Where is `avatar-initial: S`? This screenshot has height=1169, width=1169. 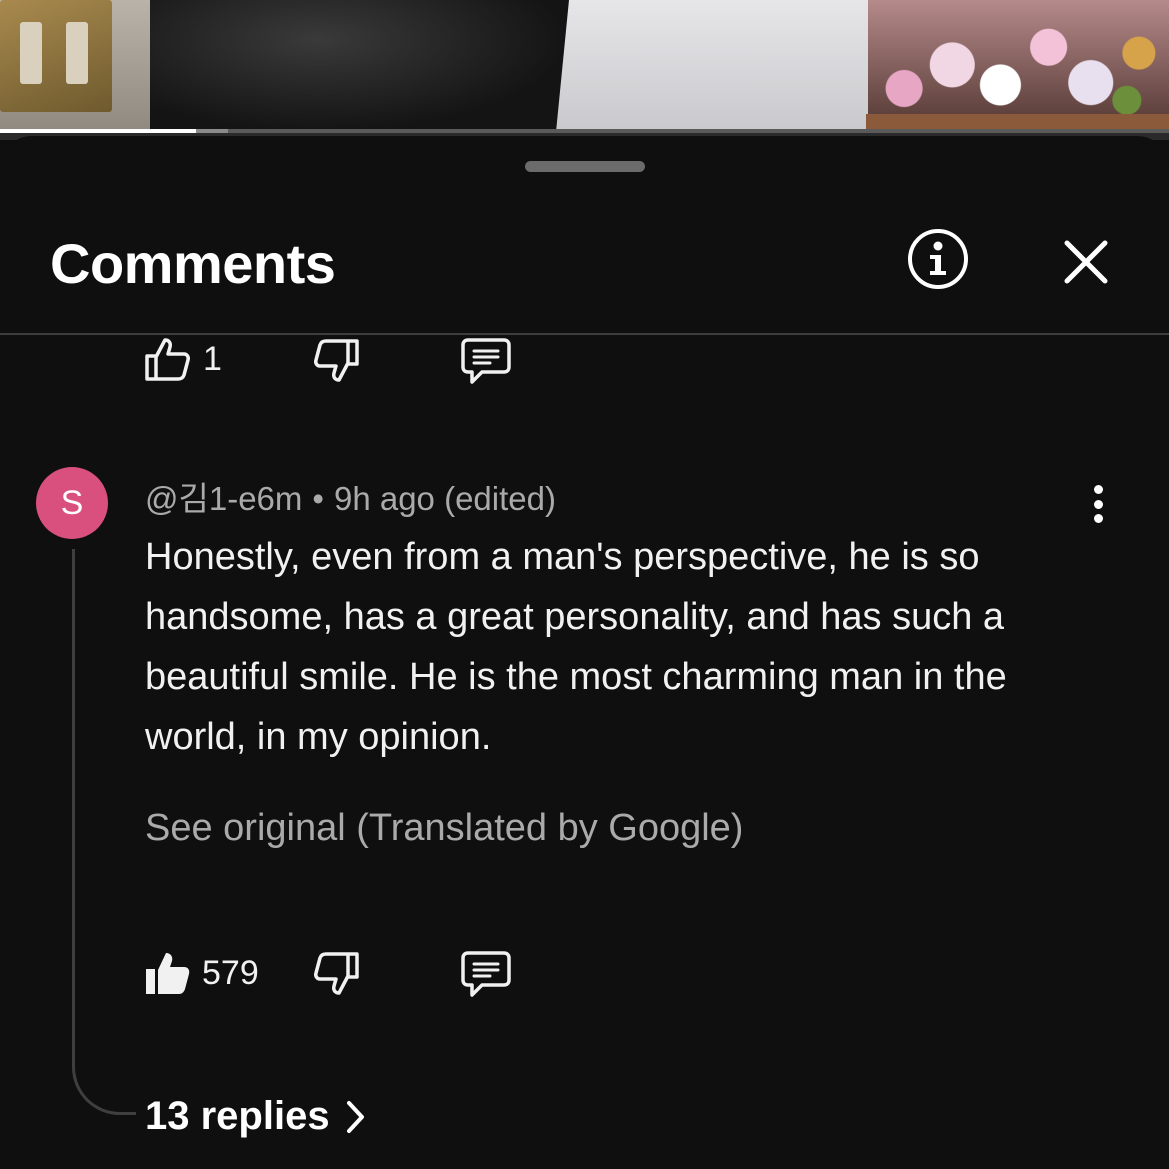
avatar-initial: S is located at coordinates (72, 502).